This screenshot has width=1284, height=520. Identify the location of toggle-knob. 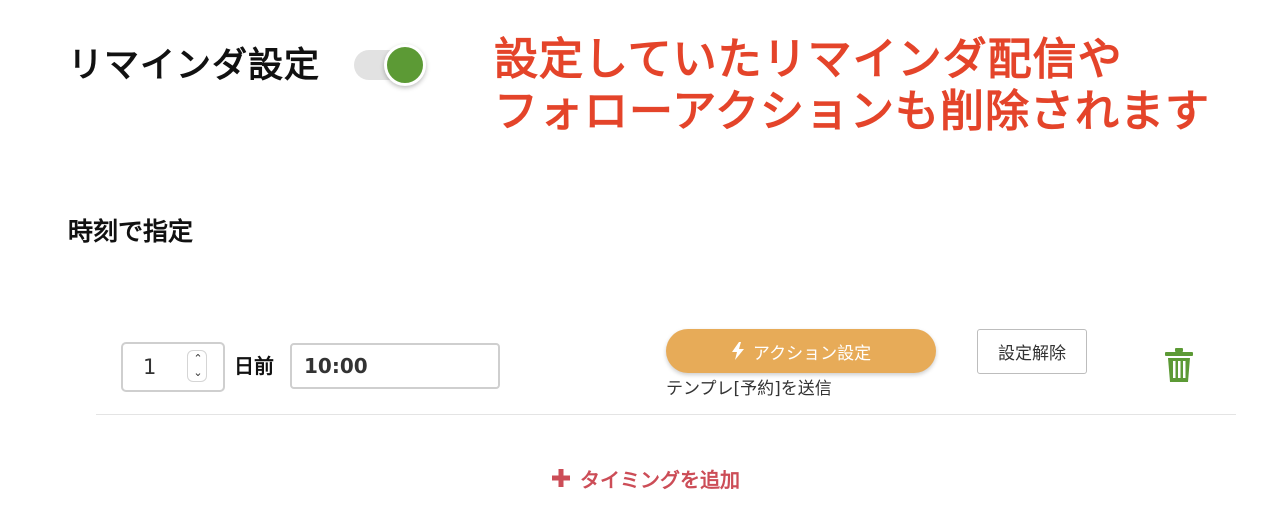
(405, 65).